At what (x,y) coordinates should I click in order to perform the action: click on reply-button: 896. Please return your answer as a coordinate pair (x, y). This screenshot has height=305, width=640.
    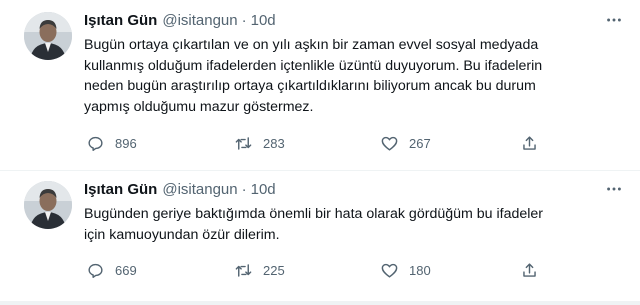
    Looking at the image, I should click on (111, 143).